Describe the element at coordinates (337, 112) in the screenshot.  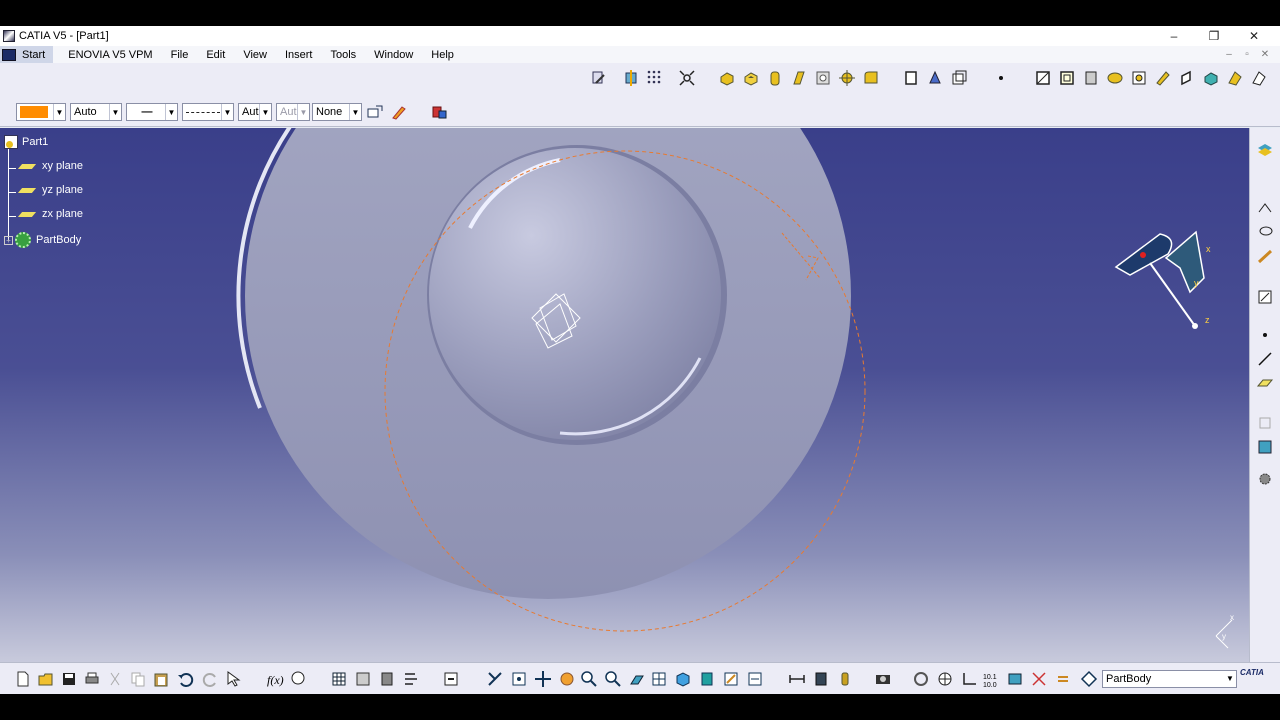
I see `layer-combo: None ▼` at that location.